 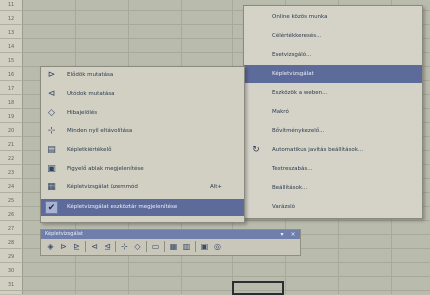 I want to click on formula-auditing-toolbar: Képletvizsgálat ▾ × ◈ ⊳ ⊵ ⊲ ⊴ ⊹ ◇ ▭ ▦ ▥ ▣ ◎, so click(x=170, y=242).